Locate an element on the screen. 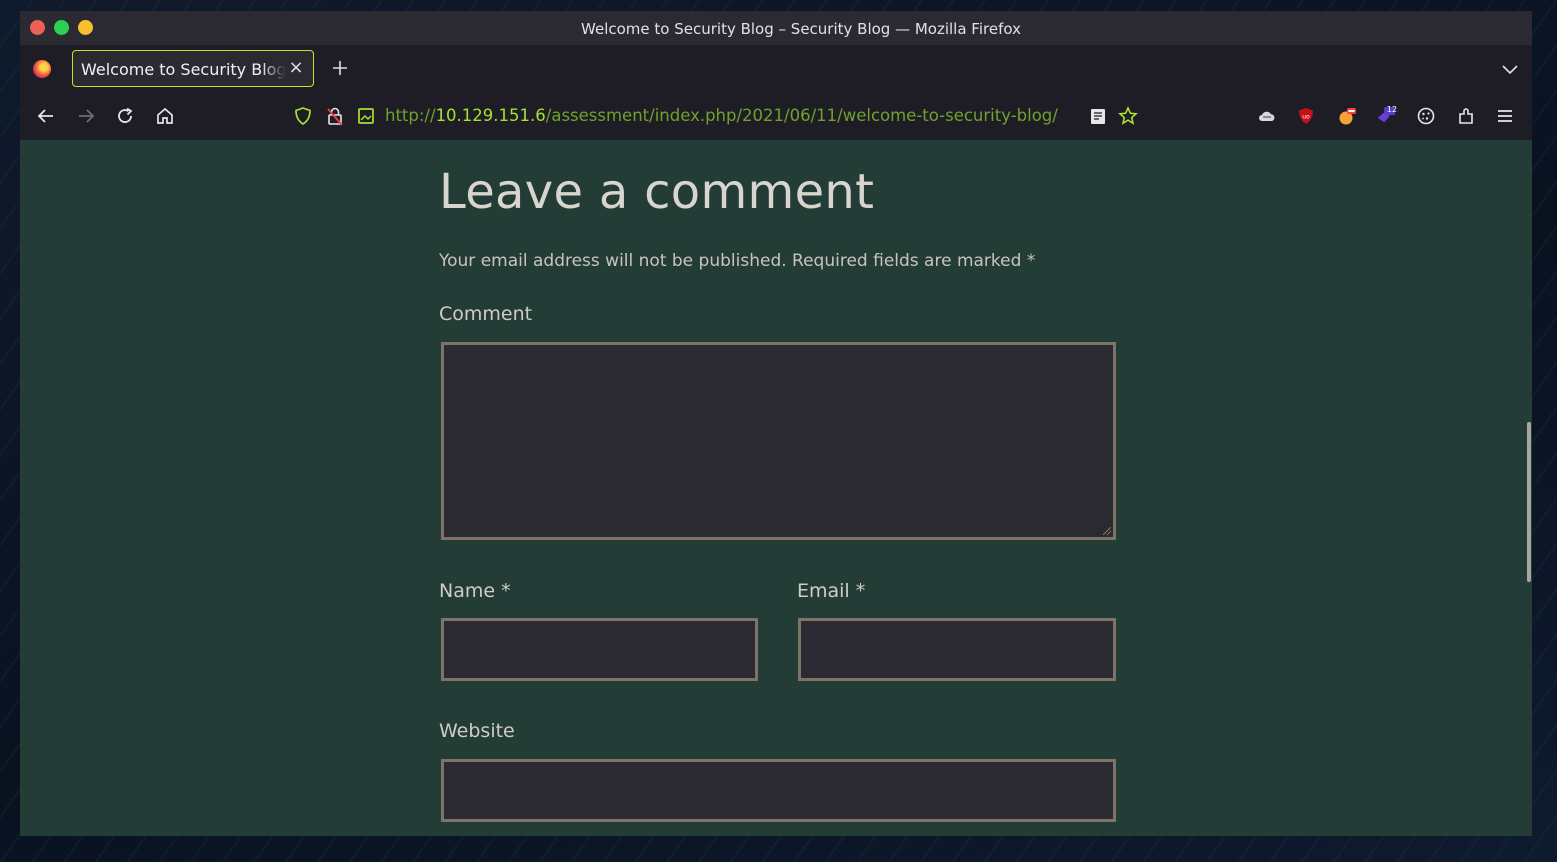 The image size is (1557, 862). comment-label: Comment is located at coordinates (486, 314).